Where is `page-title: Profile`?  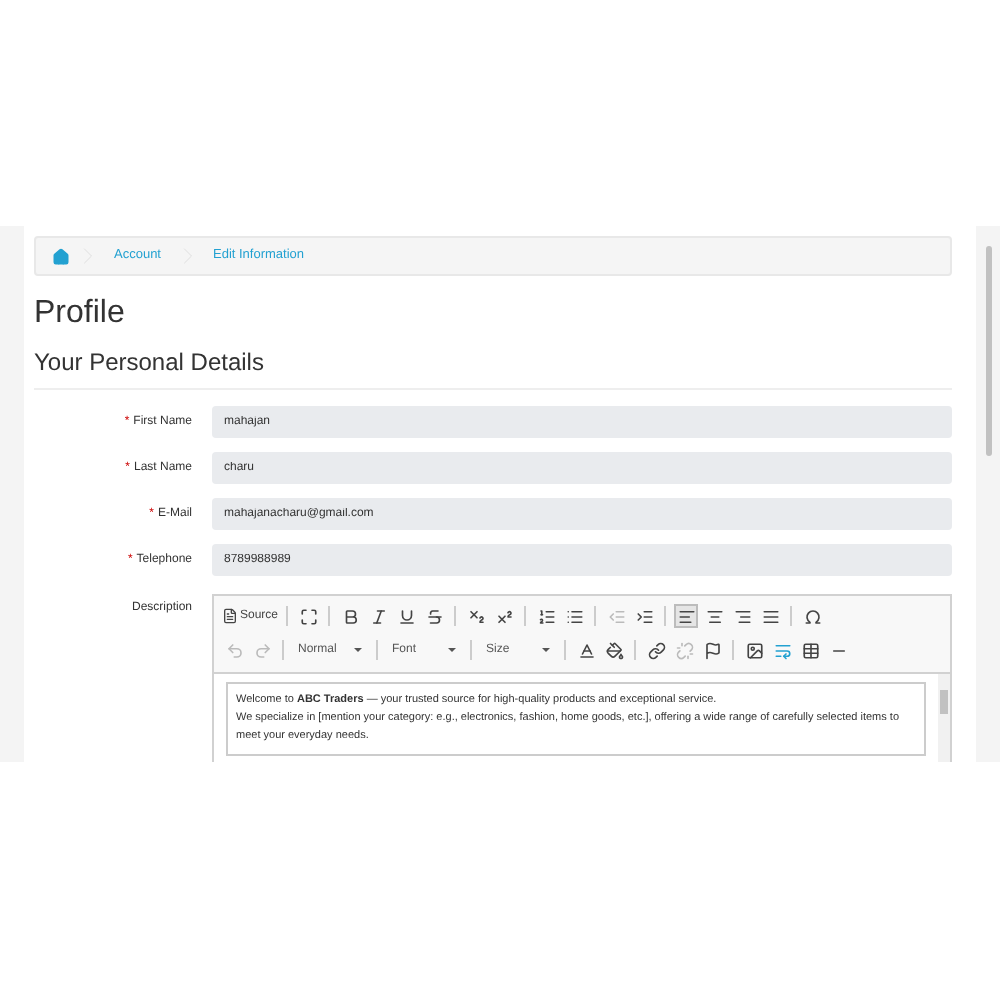 page-title: Profile is located at coordinates (80, 314).